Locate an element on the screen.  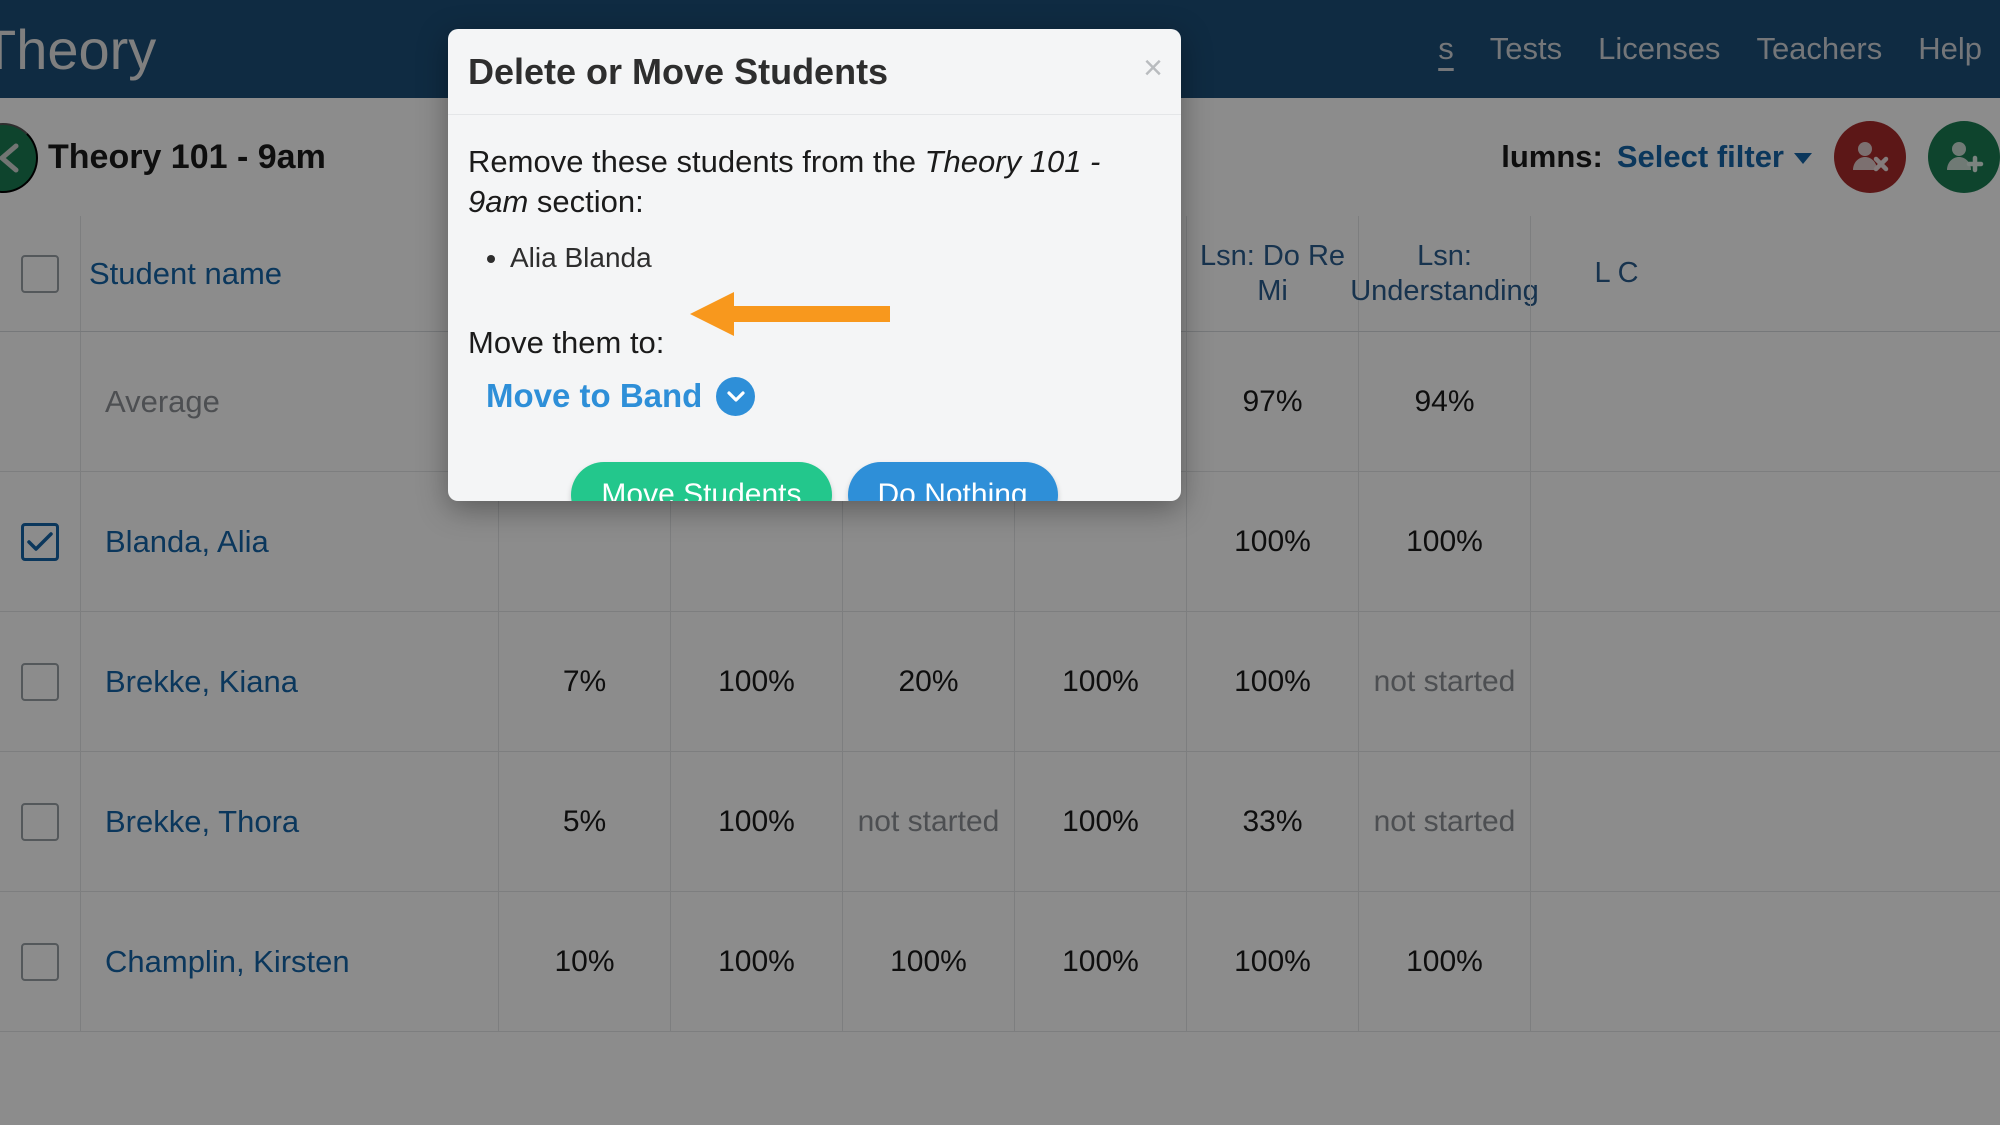
students-to-remove-list: Alia Blanda is located at coordinates (835, 258).